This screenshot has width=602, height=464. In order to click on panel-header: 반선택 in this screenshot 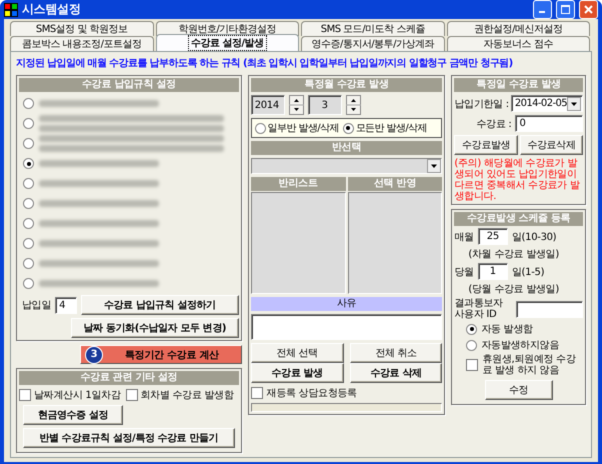, I will do `click(346, 148)`.